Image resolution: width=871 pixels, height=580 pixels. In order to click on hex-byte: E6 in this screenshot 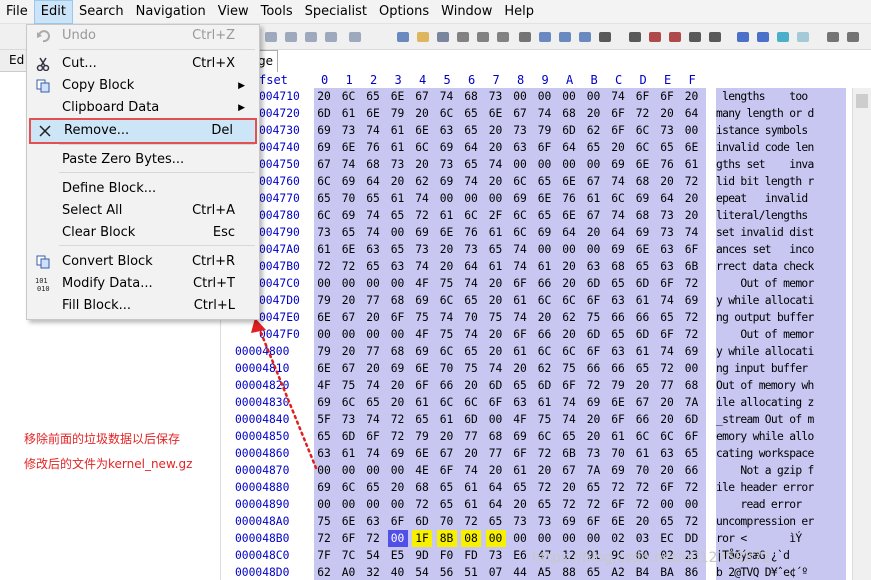, I will do `click(520, 555)`.